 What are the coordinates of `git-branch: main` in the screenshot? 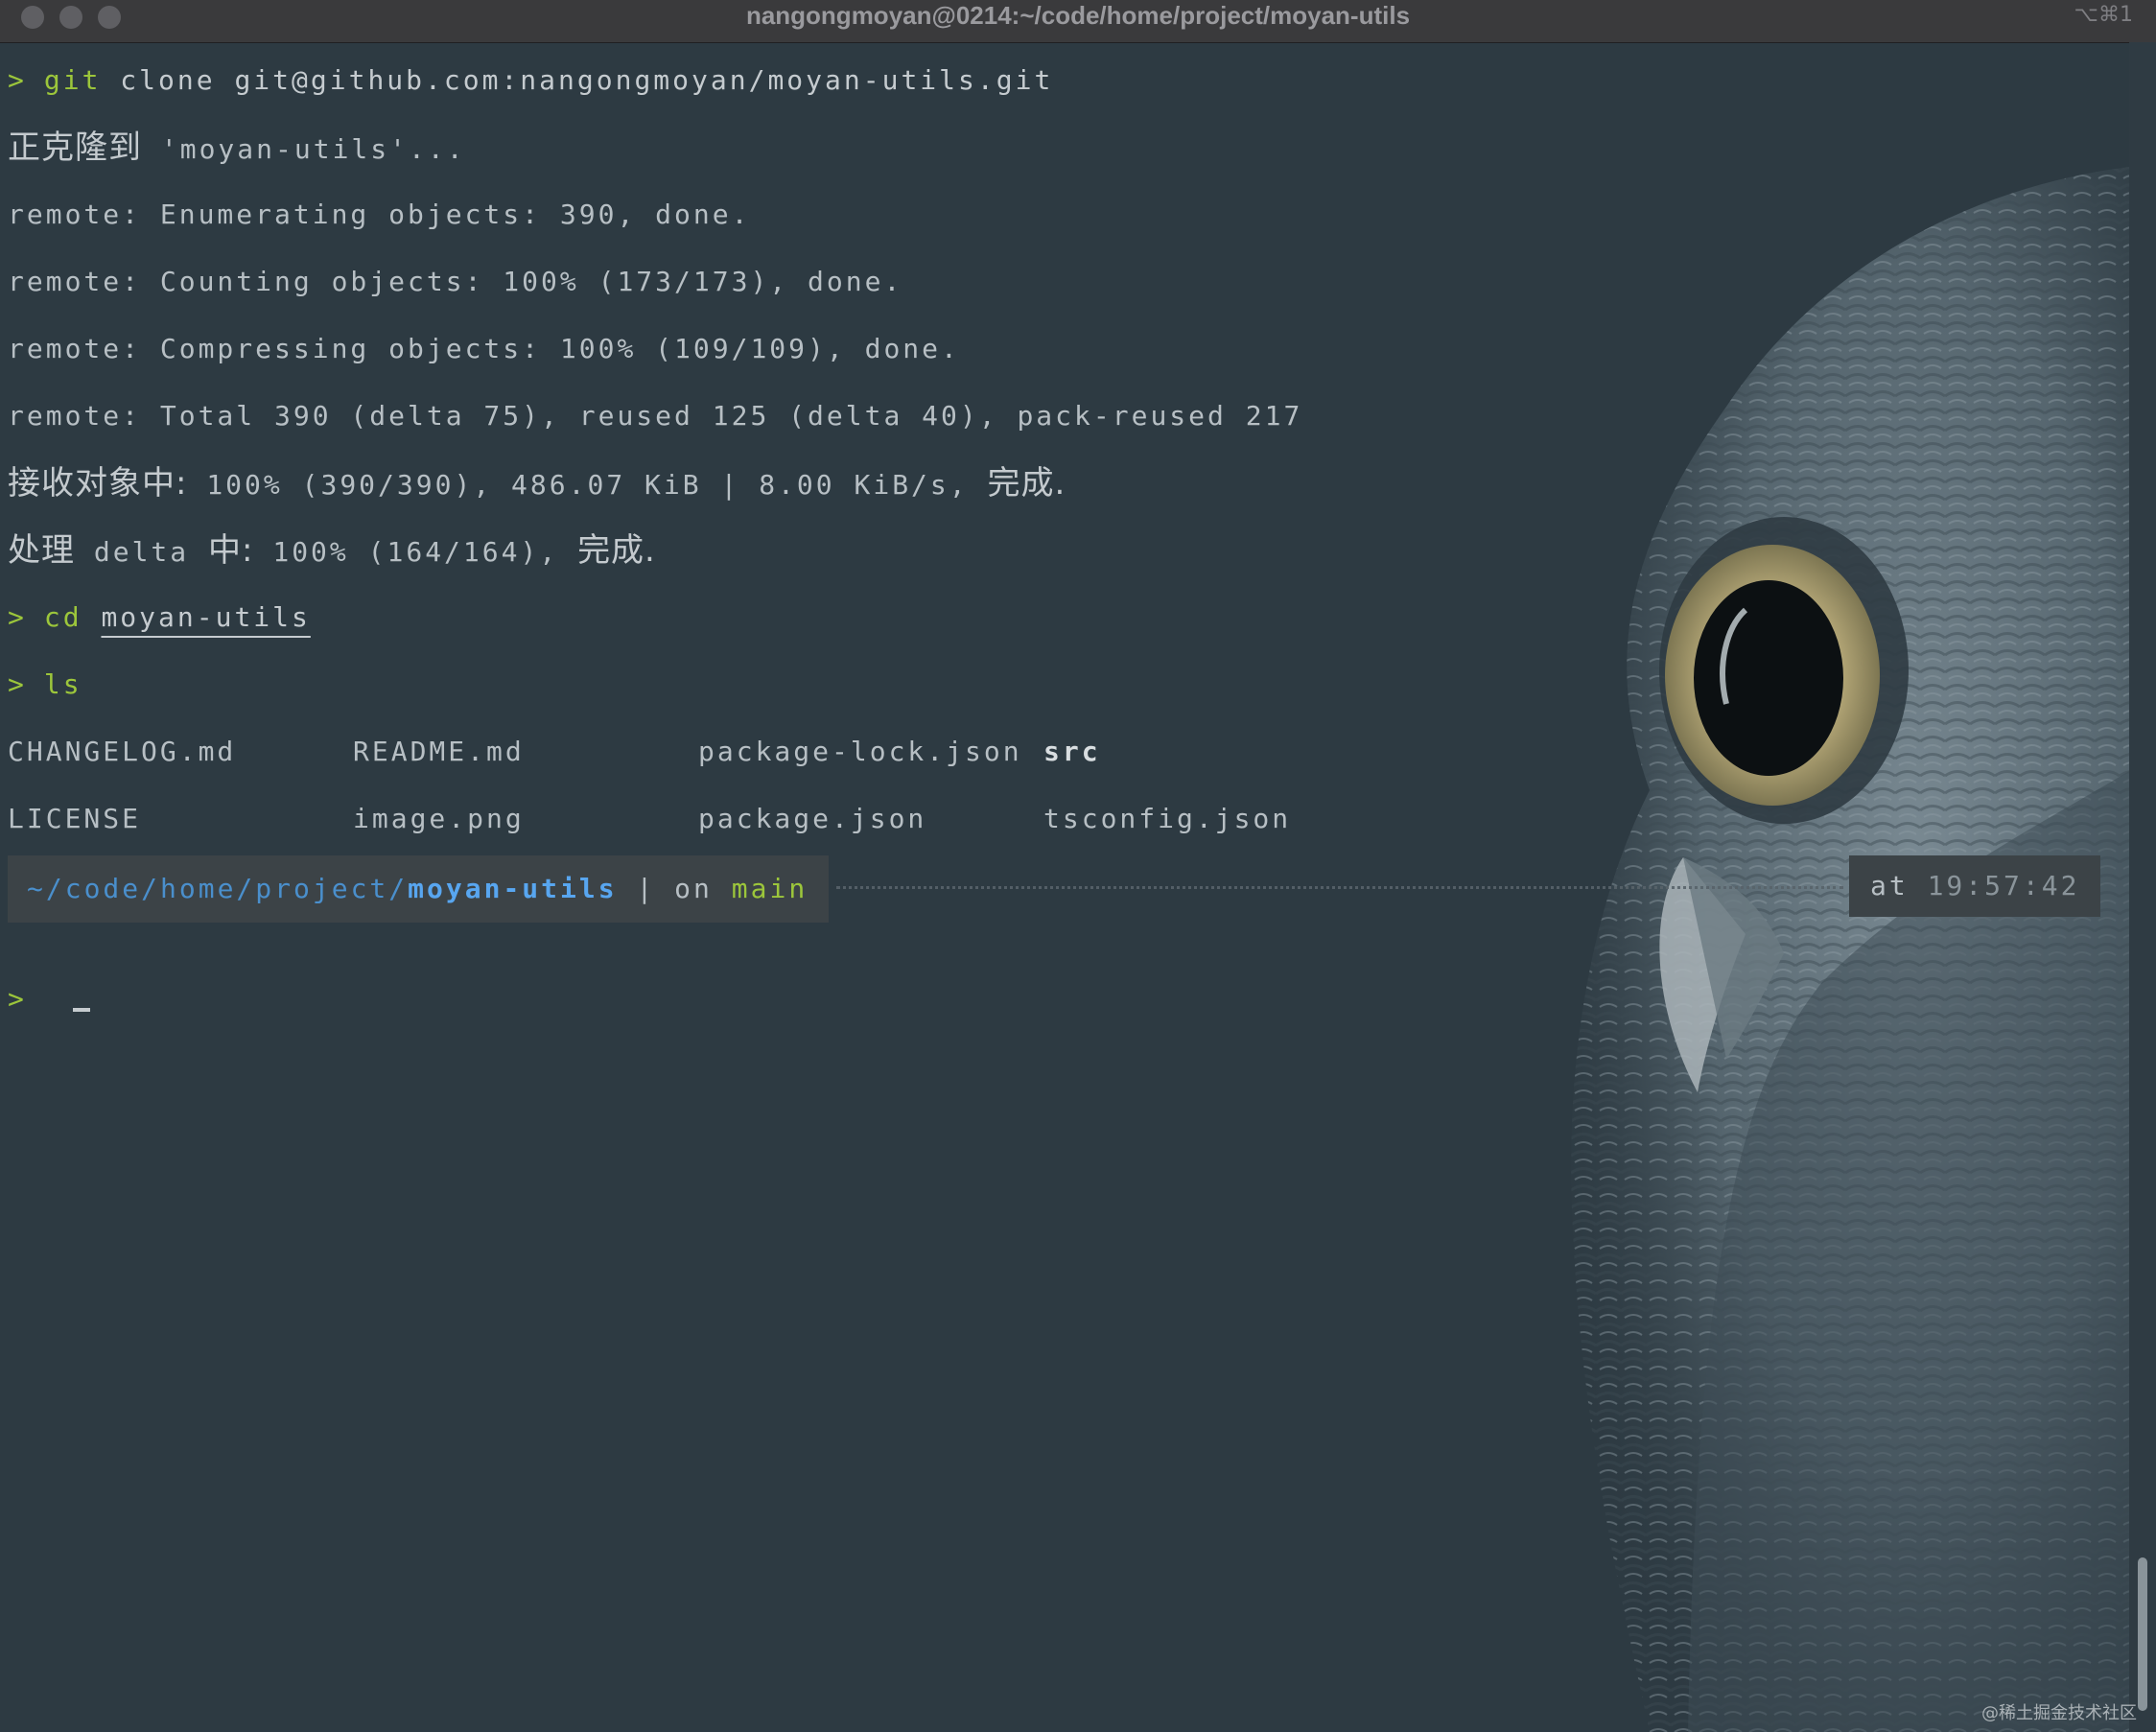 It's located at (769, 888).